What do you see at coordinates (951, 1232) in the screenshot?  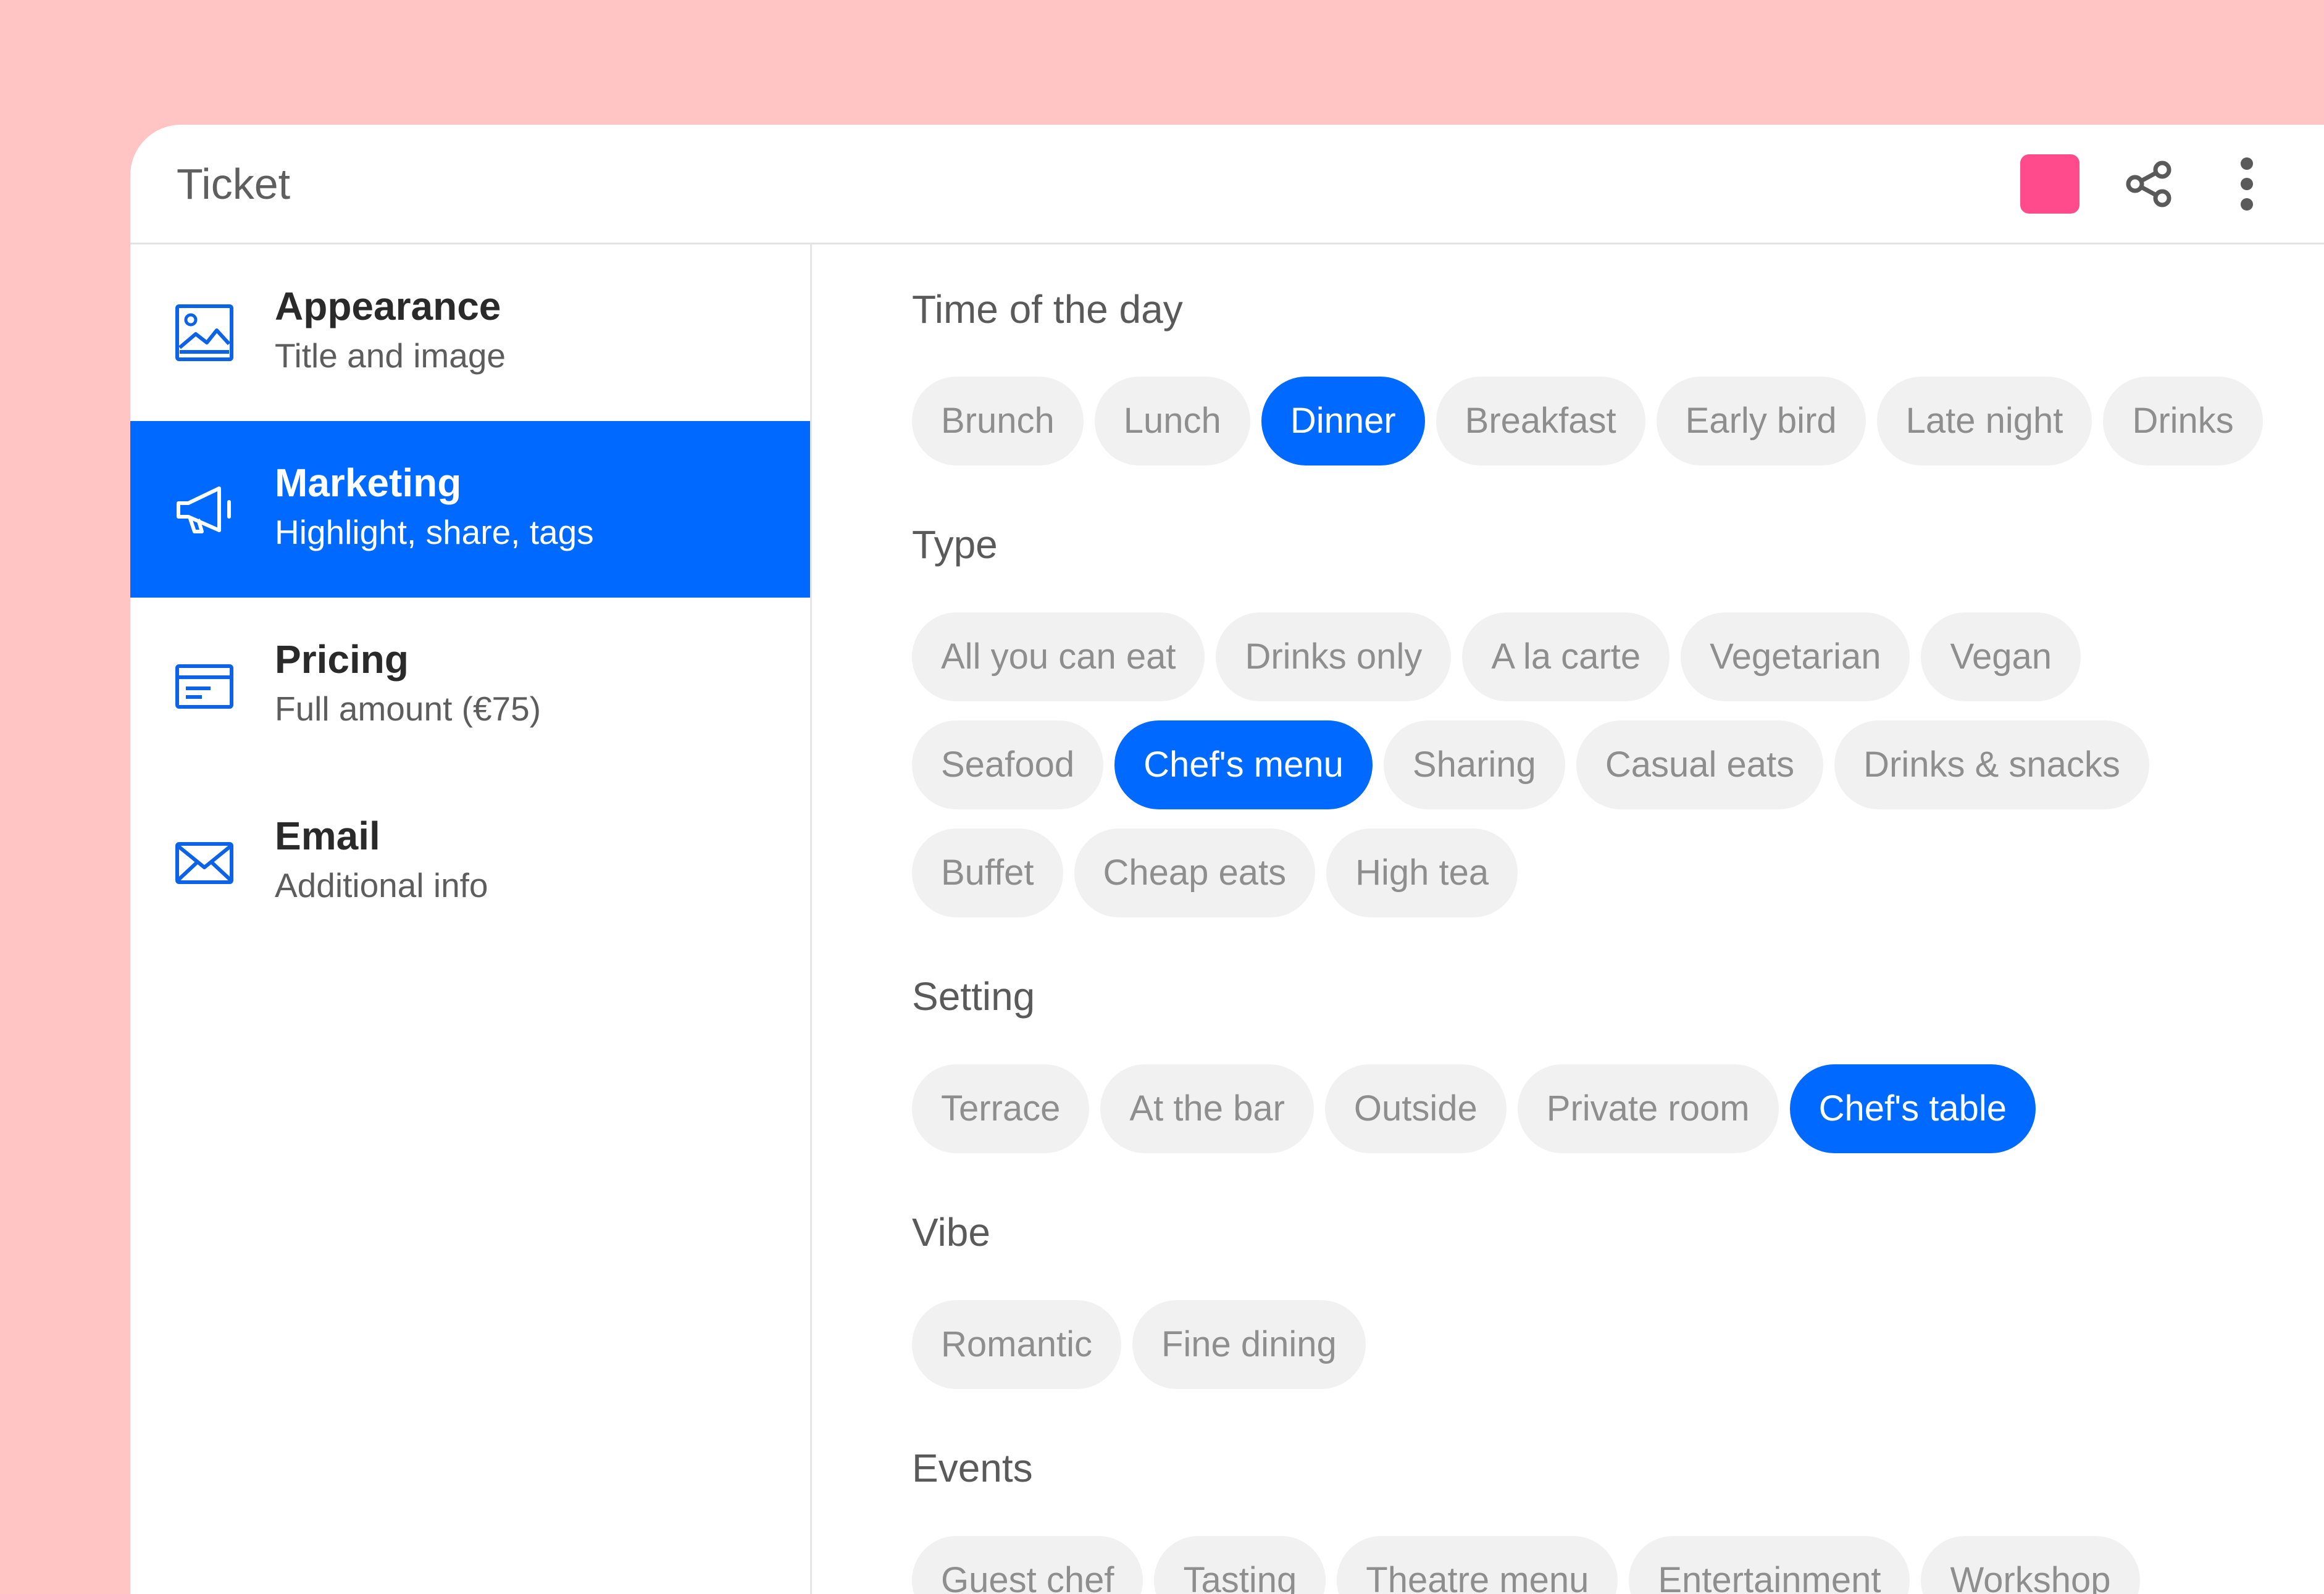 I see `section-label-vibe: Vibe` at bounding box center [951, 1232].